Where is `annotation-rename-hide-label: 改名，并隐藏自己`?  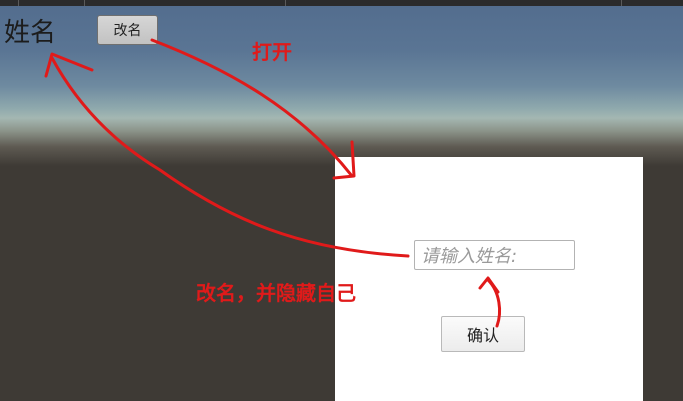
annotation-rename-hide-label: 改名，并隐藏自己 is located at coordinates (276, 293).